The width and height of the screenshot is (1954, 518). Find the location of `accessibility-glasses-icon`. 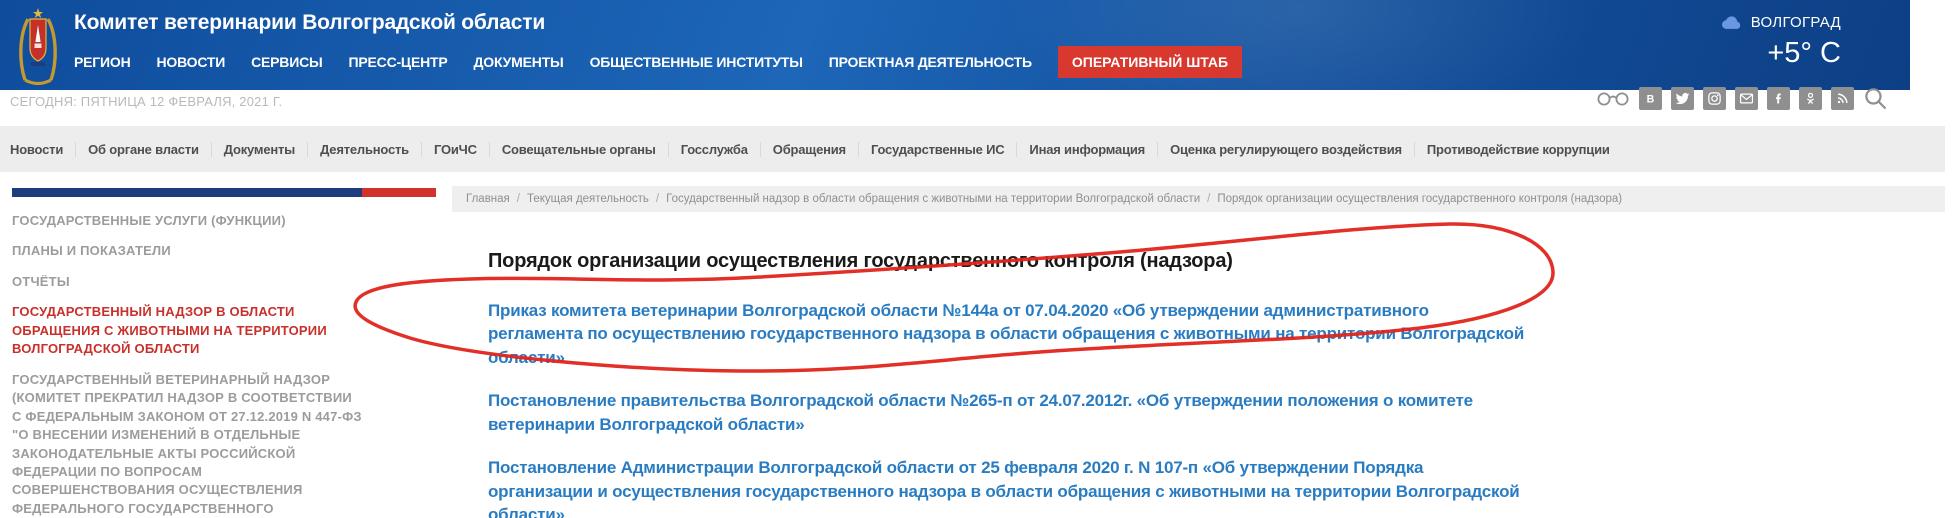

accessibility-glasses-icon is located at coordinates (1613, 98).